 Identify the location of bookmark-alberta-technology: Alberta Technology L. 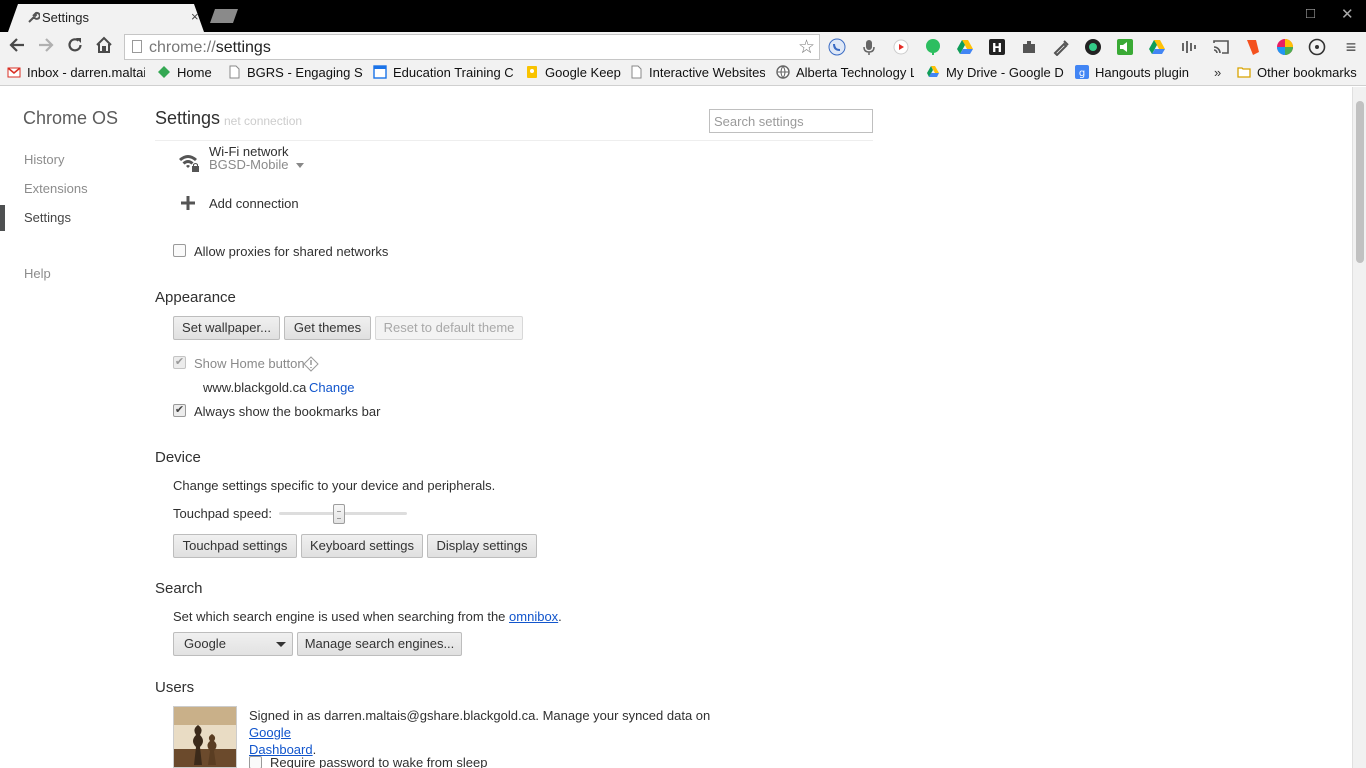
(845, 74).